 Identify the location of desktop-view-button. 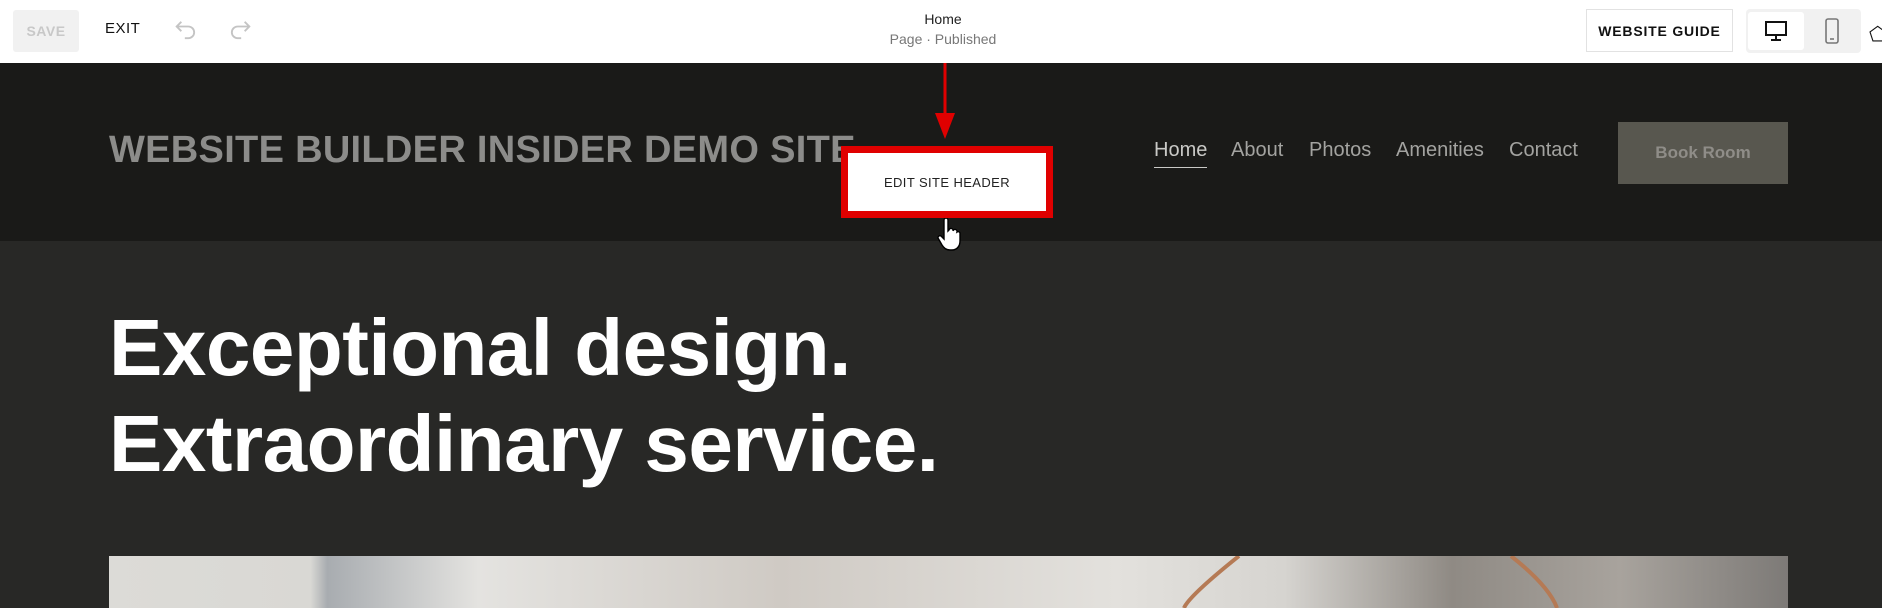
(1776, 31).